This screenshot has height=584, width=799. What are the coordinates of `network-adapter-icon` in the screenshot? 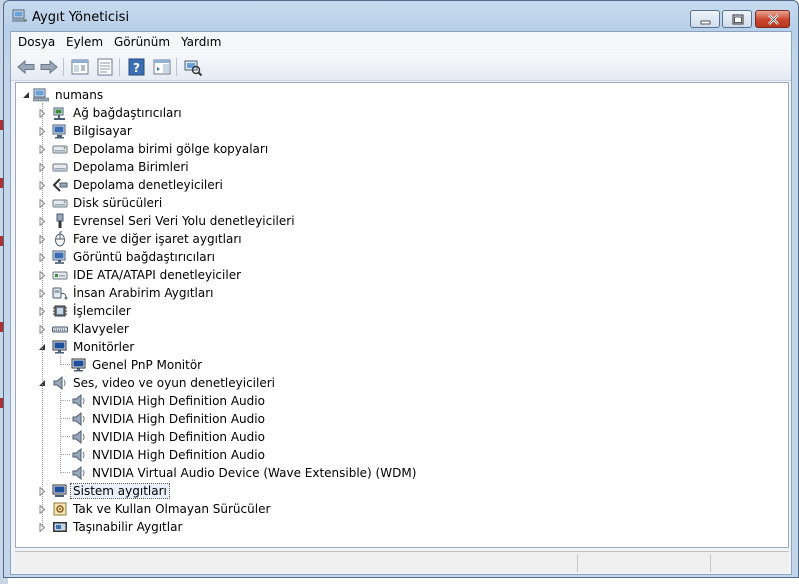 It's located at (59, 113).